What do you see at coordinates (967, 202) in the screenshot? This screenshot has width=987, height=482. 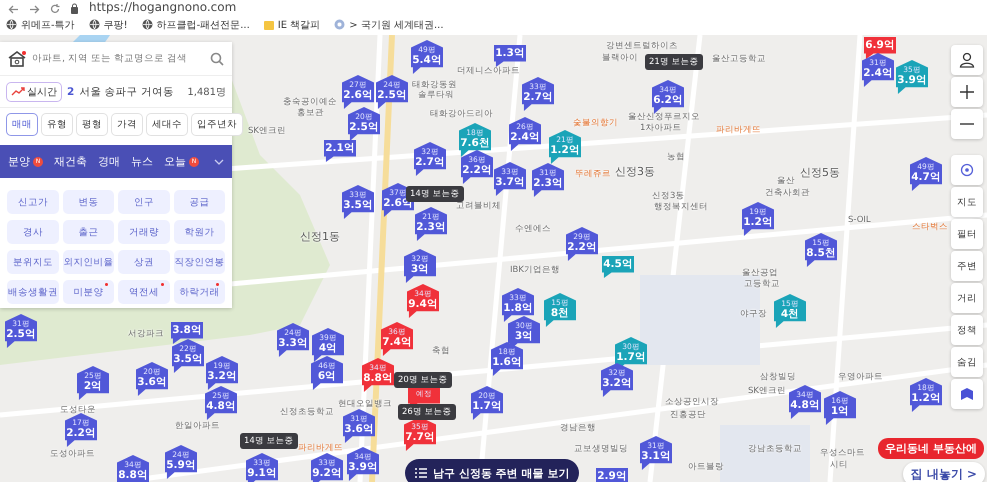 I see `map-tool-button: 지도` at bounding box center [967, 202].